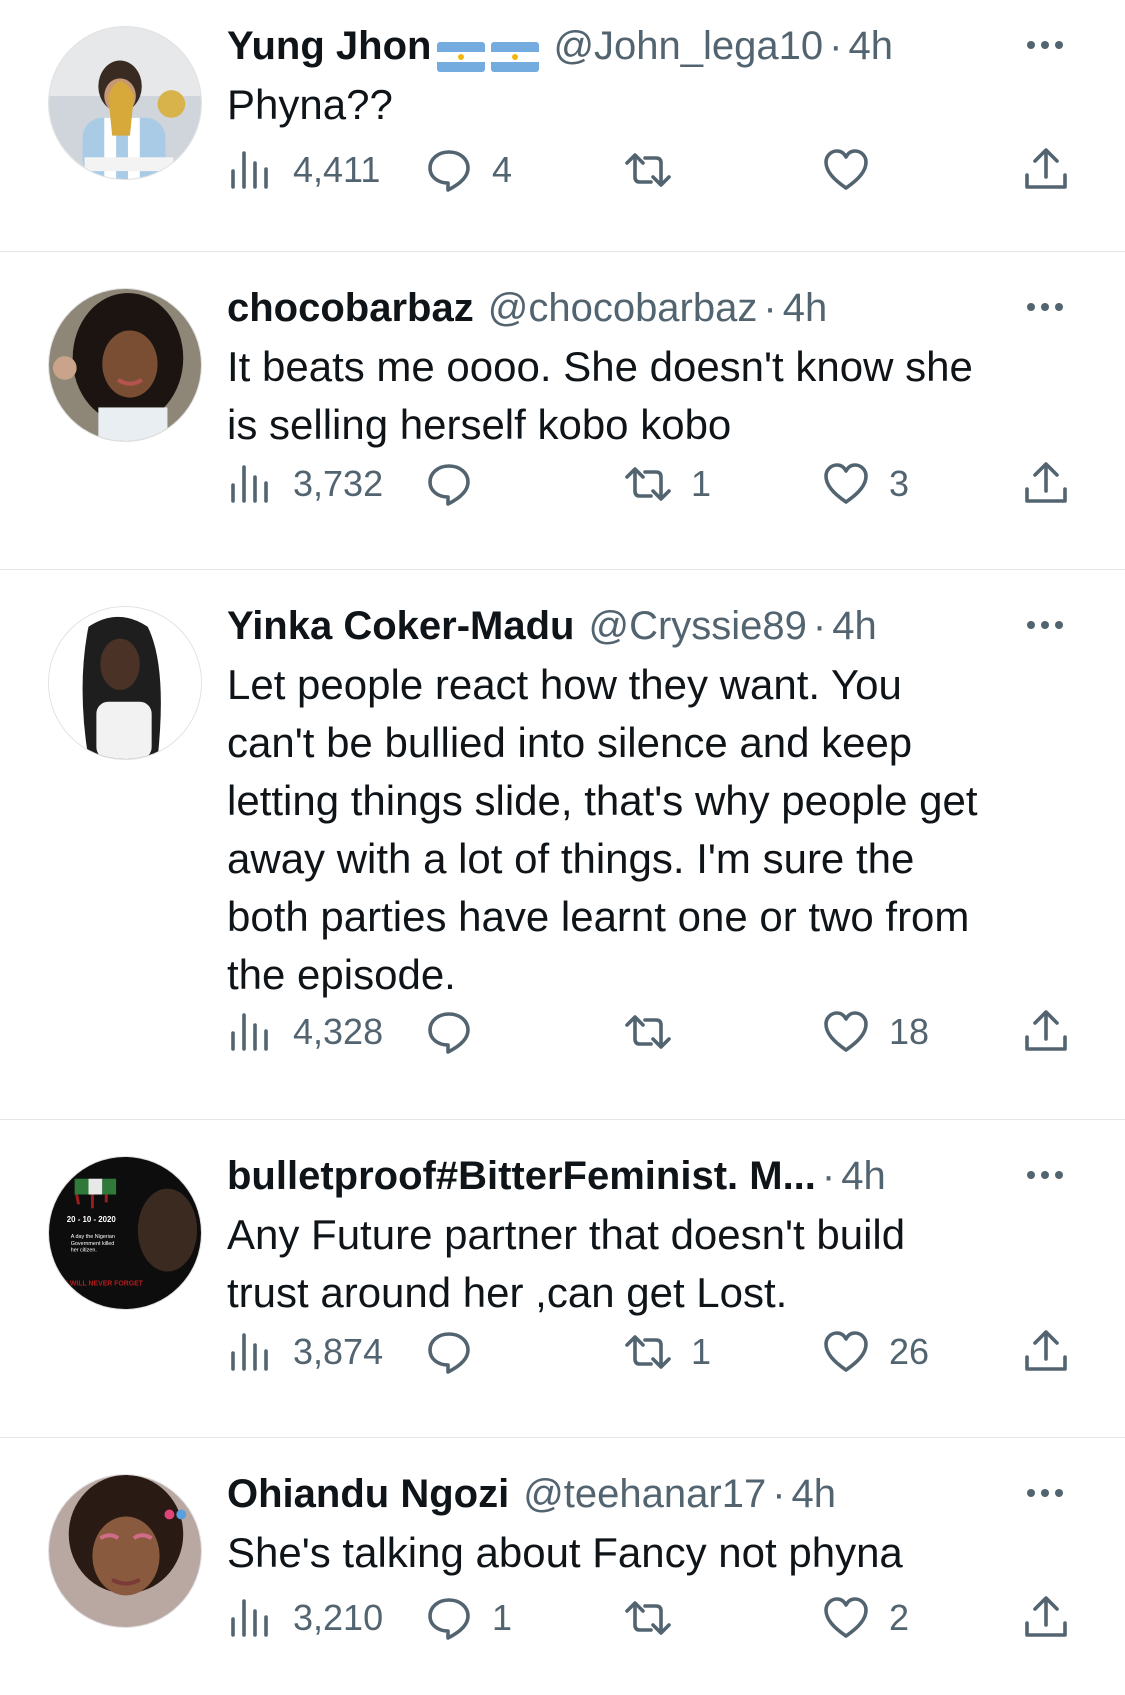 This screenshot has height=1695, width=1125. I want to click on like-count: 26, so click(909, 1351).